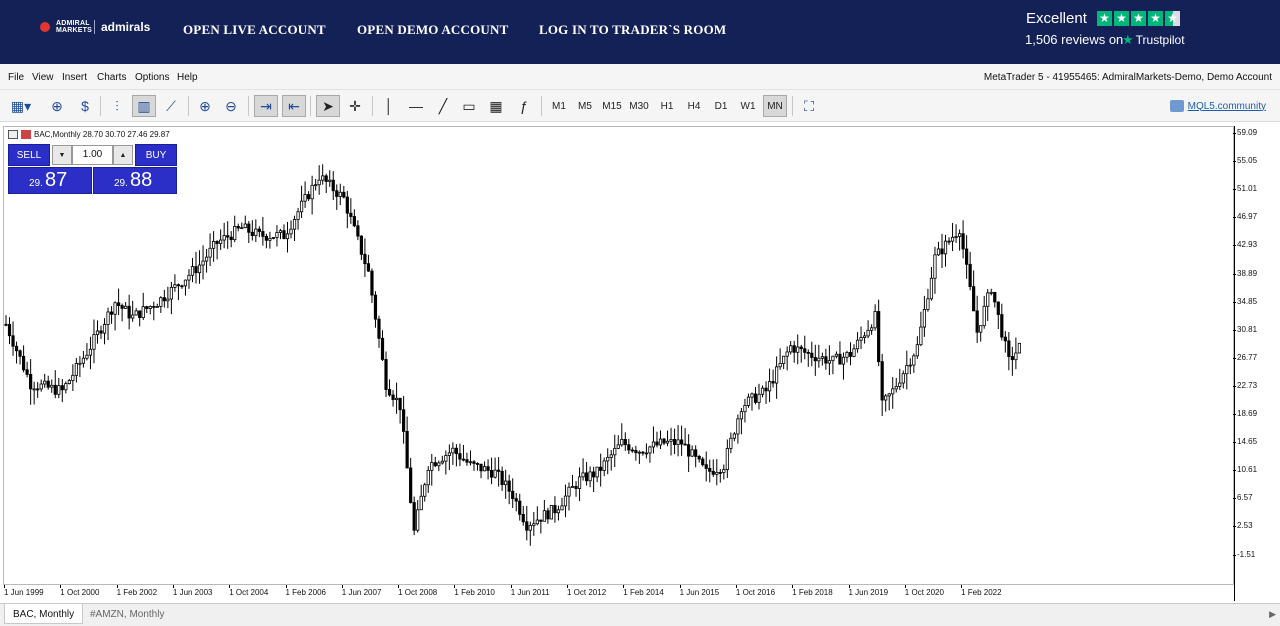 Image resolution: width=1280 pixels, height=626 pixels. I want to click on timeframe-m1: M1, so click(559, 106).